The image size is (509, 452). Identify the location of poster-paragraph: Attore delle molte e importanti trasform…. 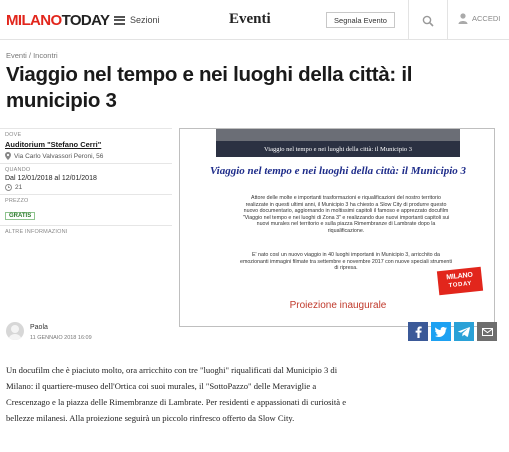
(346, 214).